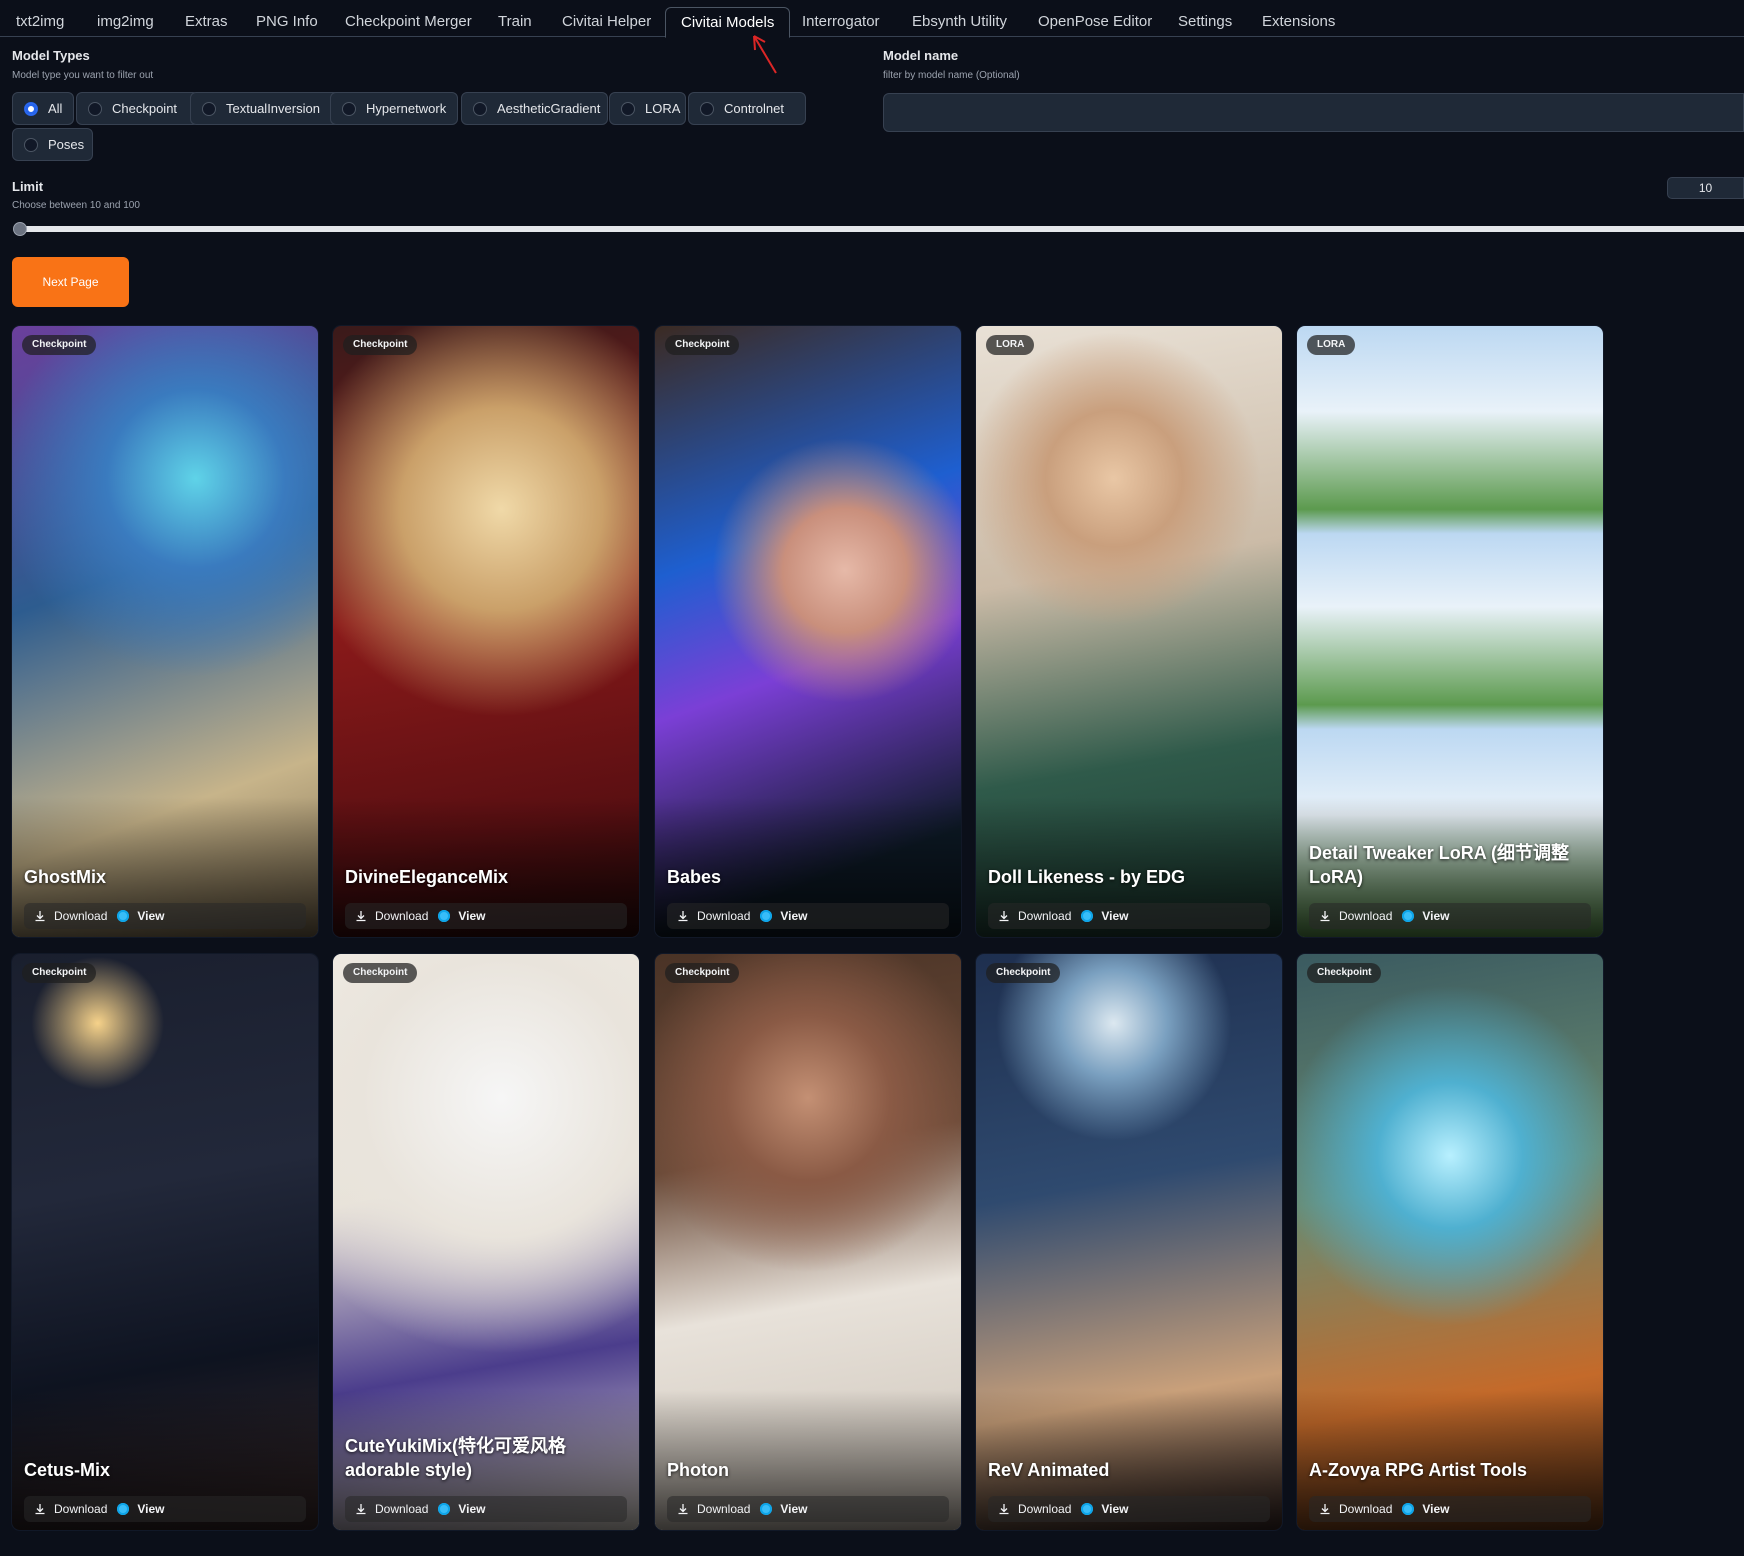  I want to click on tab-ebsynth-utility: Ebsynth Utility, so click(959, 22).